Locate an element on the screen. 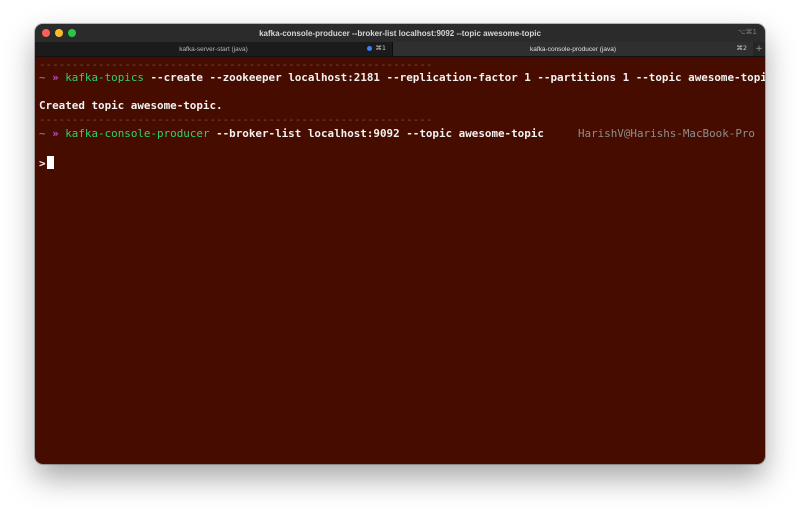 This screenshot has height=510, width=800. tab-shortcut-label: ⌘2 is located at coordinates (741, 48).